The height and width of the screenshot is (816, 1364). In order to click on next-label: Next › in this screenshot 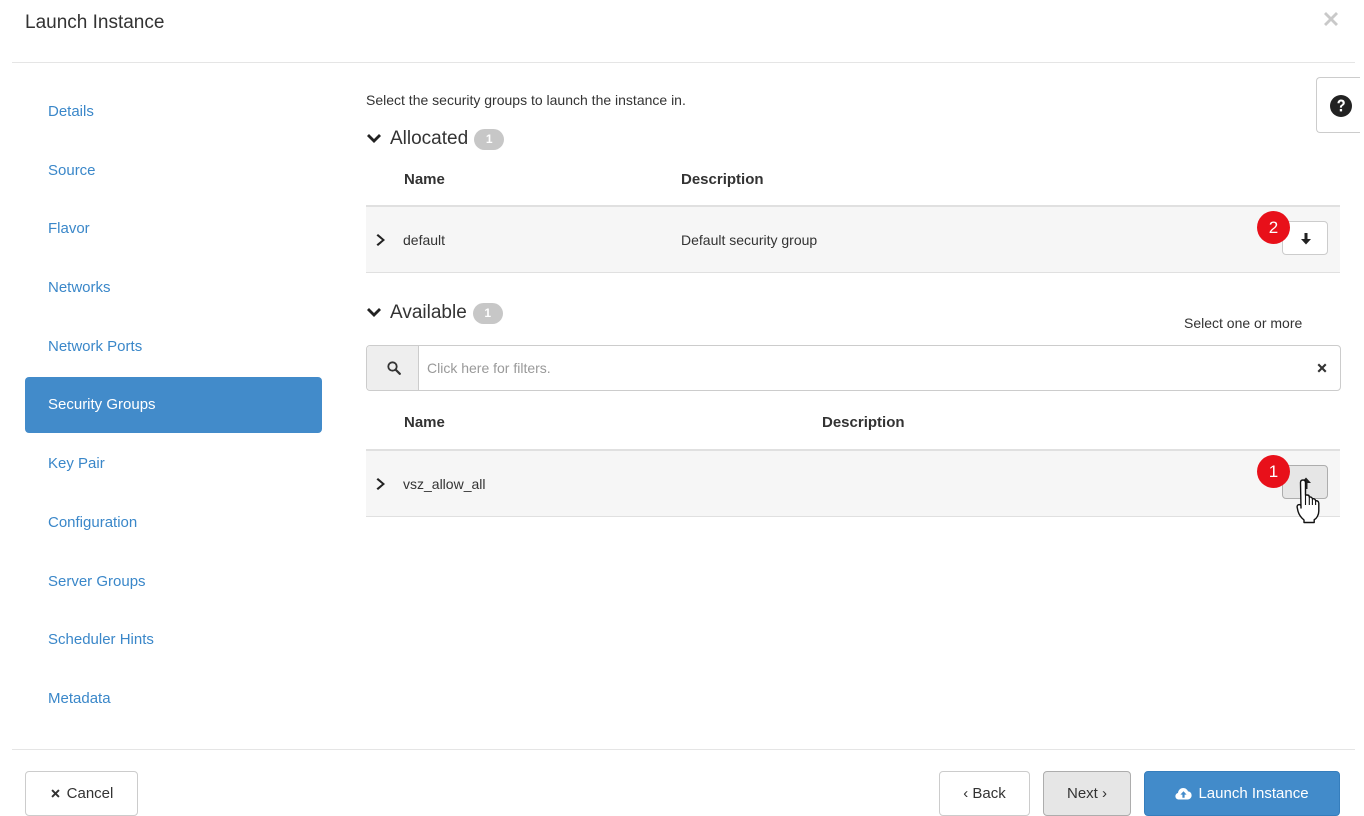, I will do `click(1086, 793)`.